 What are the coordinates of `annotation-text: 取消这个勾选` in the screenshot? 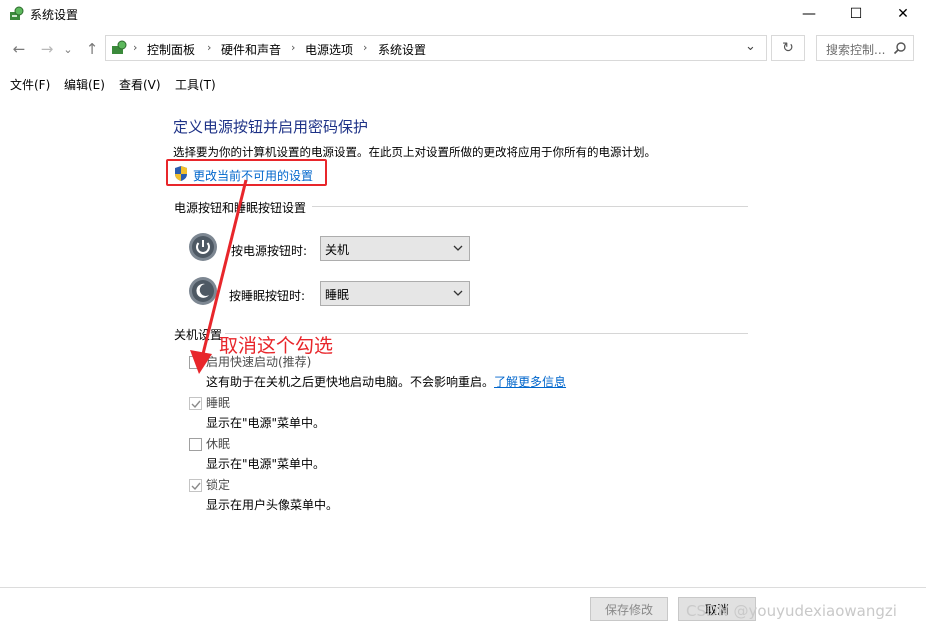 It's located at (276, 346).